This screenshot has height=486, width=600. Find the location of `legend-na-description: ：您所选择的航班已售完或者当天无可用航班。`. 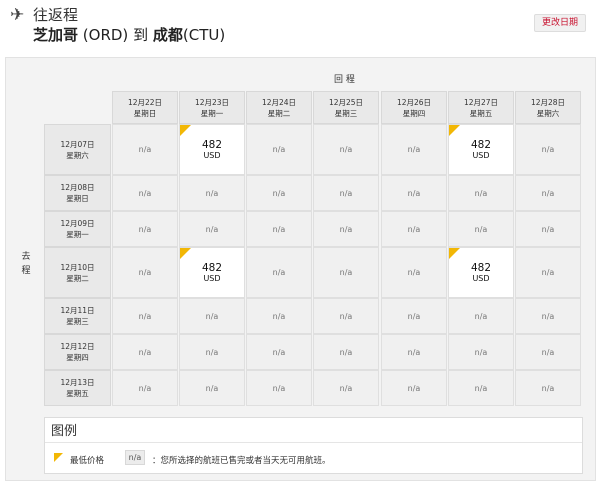

legend-na-description: ：您所选择的航班已售完或者当天无可用航班。 is located at coordinates (241, 461).